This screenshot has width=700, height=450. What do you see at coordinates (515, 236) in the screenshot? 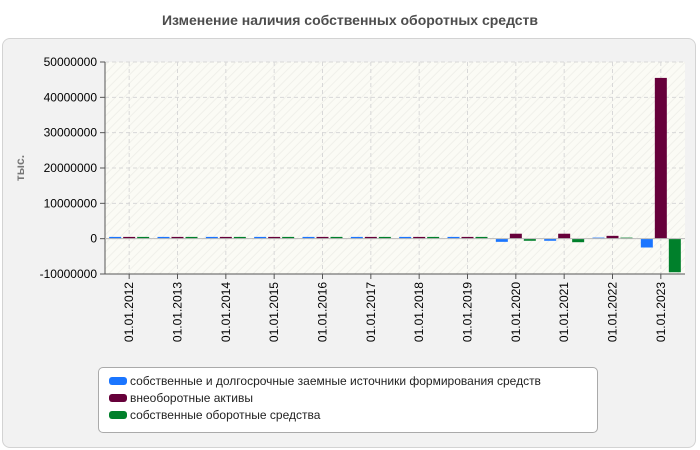
I see `bar-series-1-01.01.2020` at bounding box center [515, 236].